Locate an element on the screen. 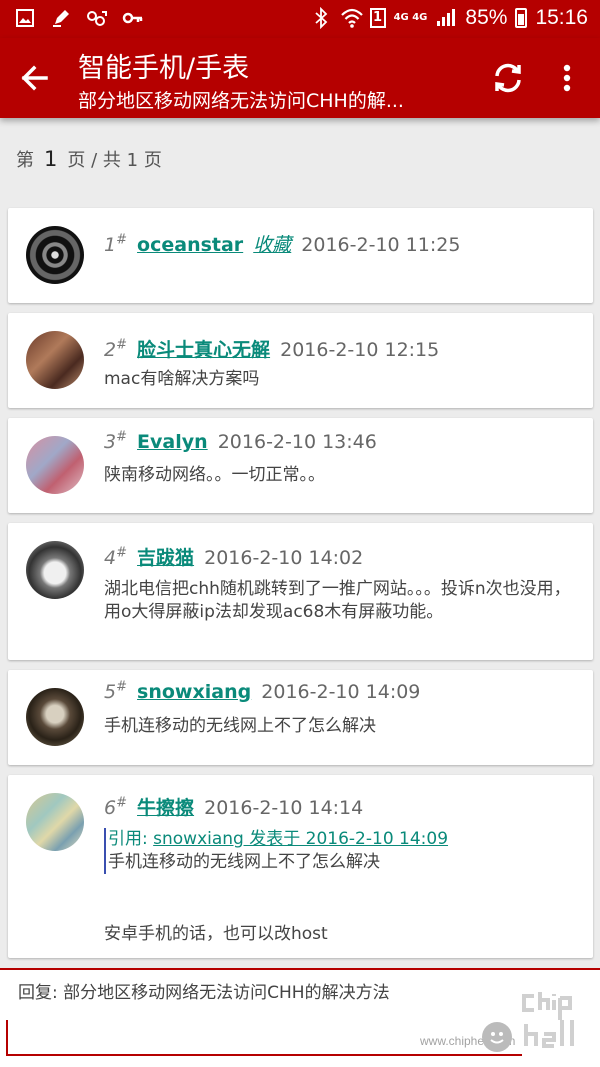 The width and height of the screenshot is (600, 1067). pager-suffix: 页 is located at coordinates (152, 160).